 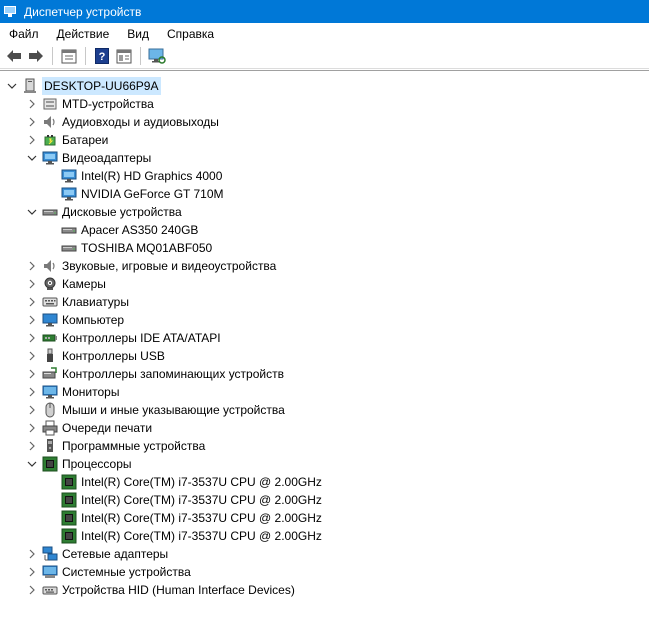 I want to click on tree-device-label: TOSHIBA MQ01ABF050, so click(x=147, y=248).